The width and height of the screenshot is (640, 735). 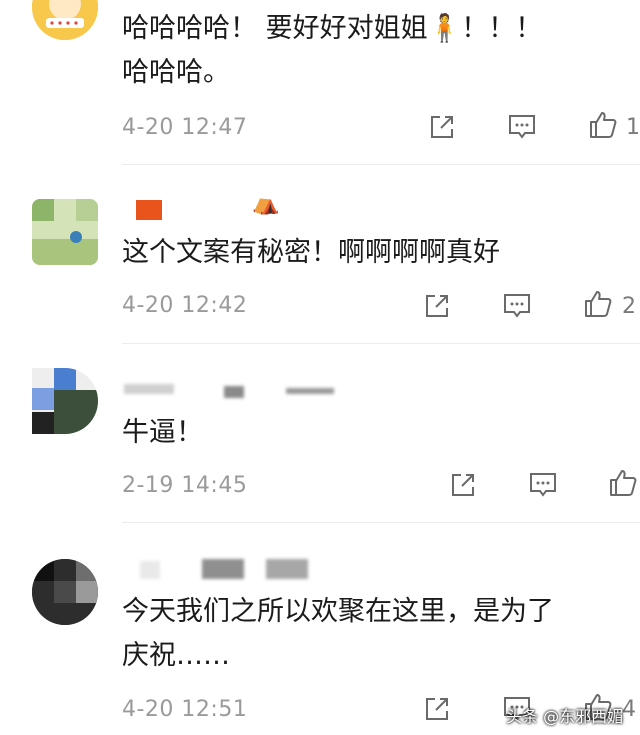 I want to click on comment-text: 这个文案有秘密！啊啊啊啊真好, so click(x=311, y=252).